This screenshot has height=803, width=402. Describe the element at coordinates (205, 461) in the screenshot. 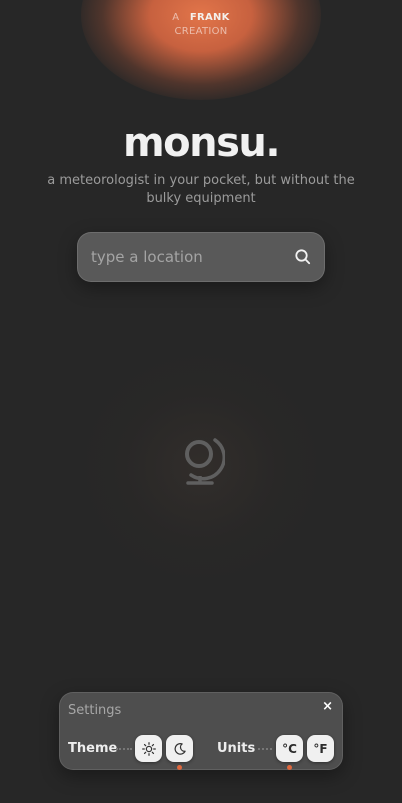

I see `globe-icon` at that location.